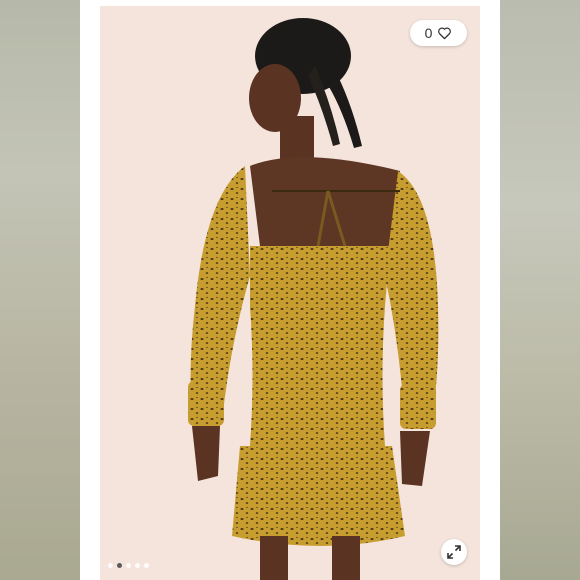  I want to click on blurred-right-panel, so click(540, 290).